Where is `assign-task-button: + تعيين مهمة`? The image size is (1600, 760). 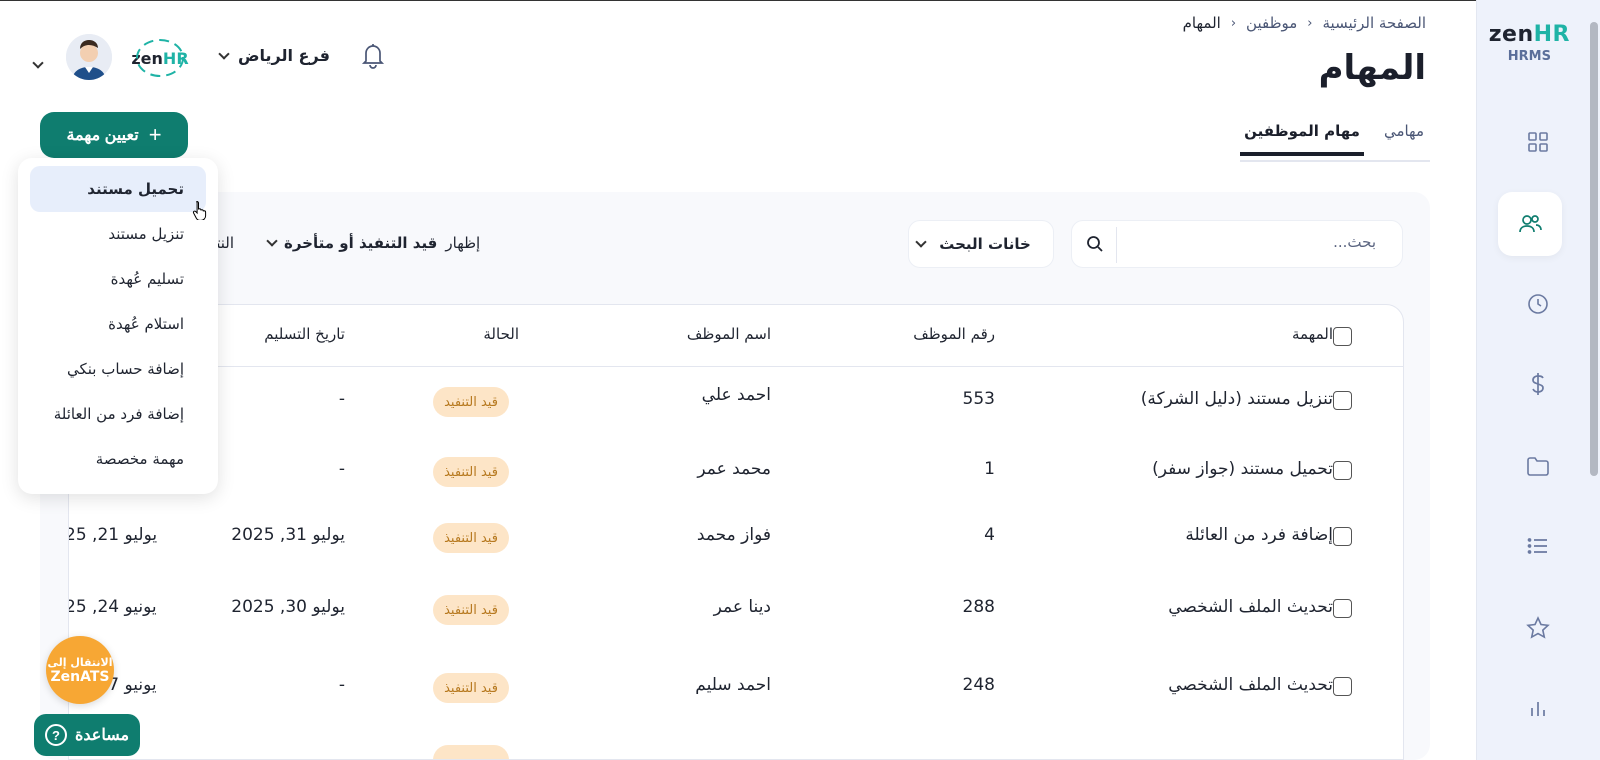 assign-task-button: + تعيين مهمة is located at coordinates (114, 135).